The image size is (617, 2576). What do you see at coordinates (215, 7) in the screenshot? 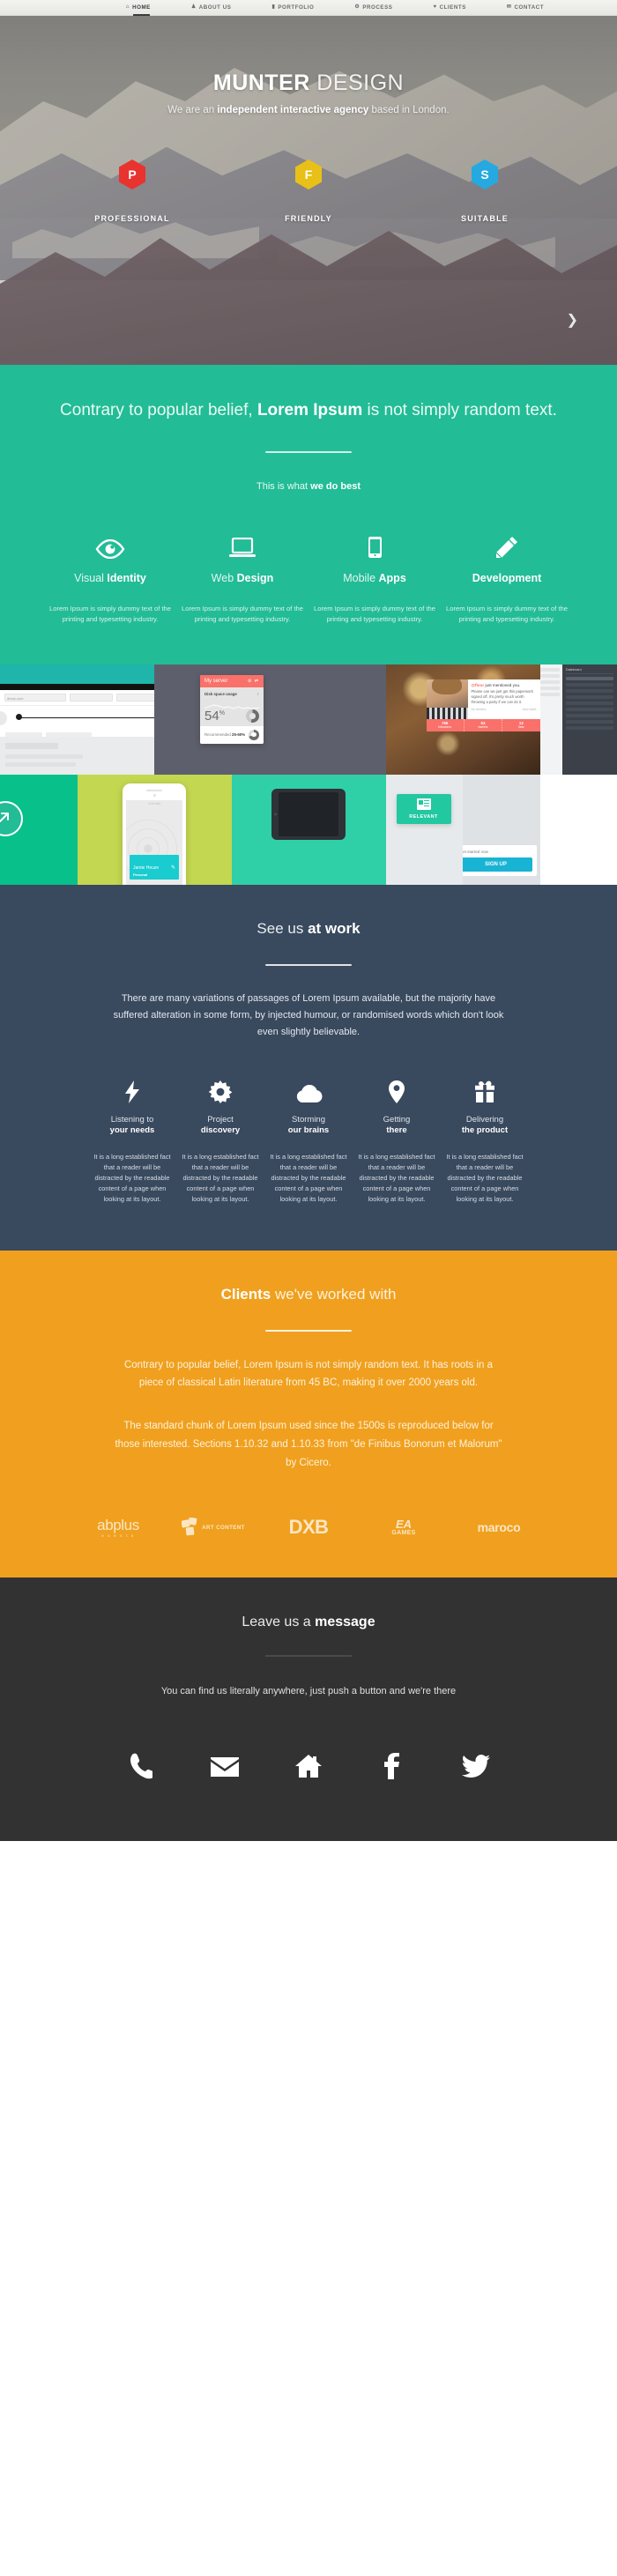
I see `nav-label: ABOUT US` at bounding box center [215, 7].